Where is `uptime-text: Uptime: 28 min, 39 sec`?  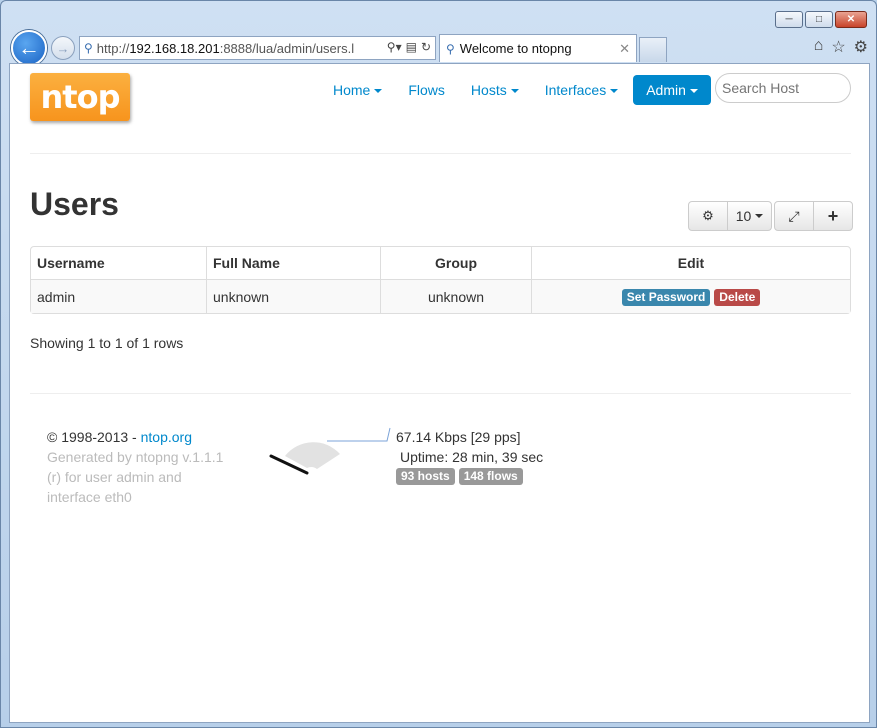 uptime-text: Uptime: 28 min, 39 sec is located at coordinates (472, 457).